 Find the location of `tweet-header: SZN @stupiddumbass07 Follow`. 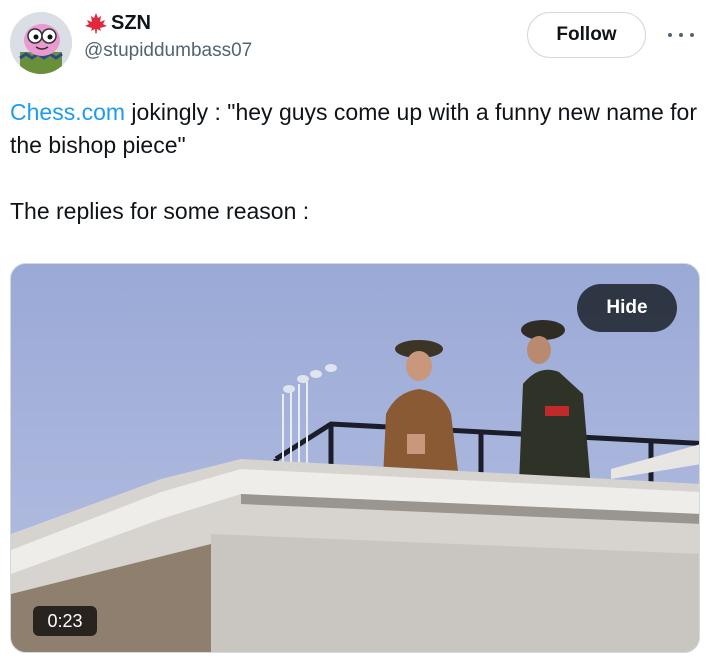

tweet-header: SZN @stupiddumbass07 Follow is located at coordinates (355, 45).